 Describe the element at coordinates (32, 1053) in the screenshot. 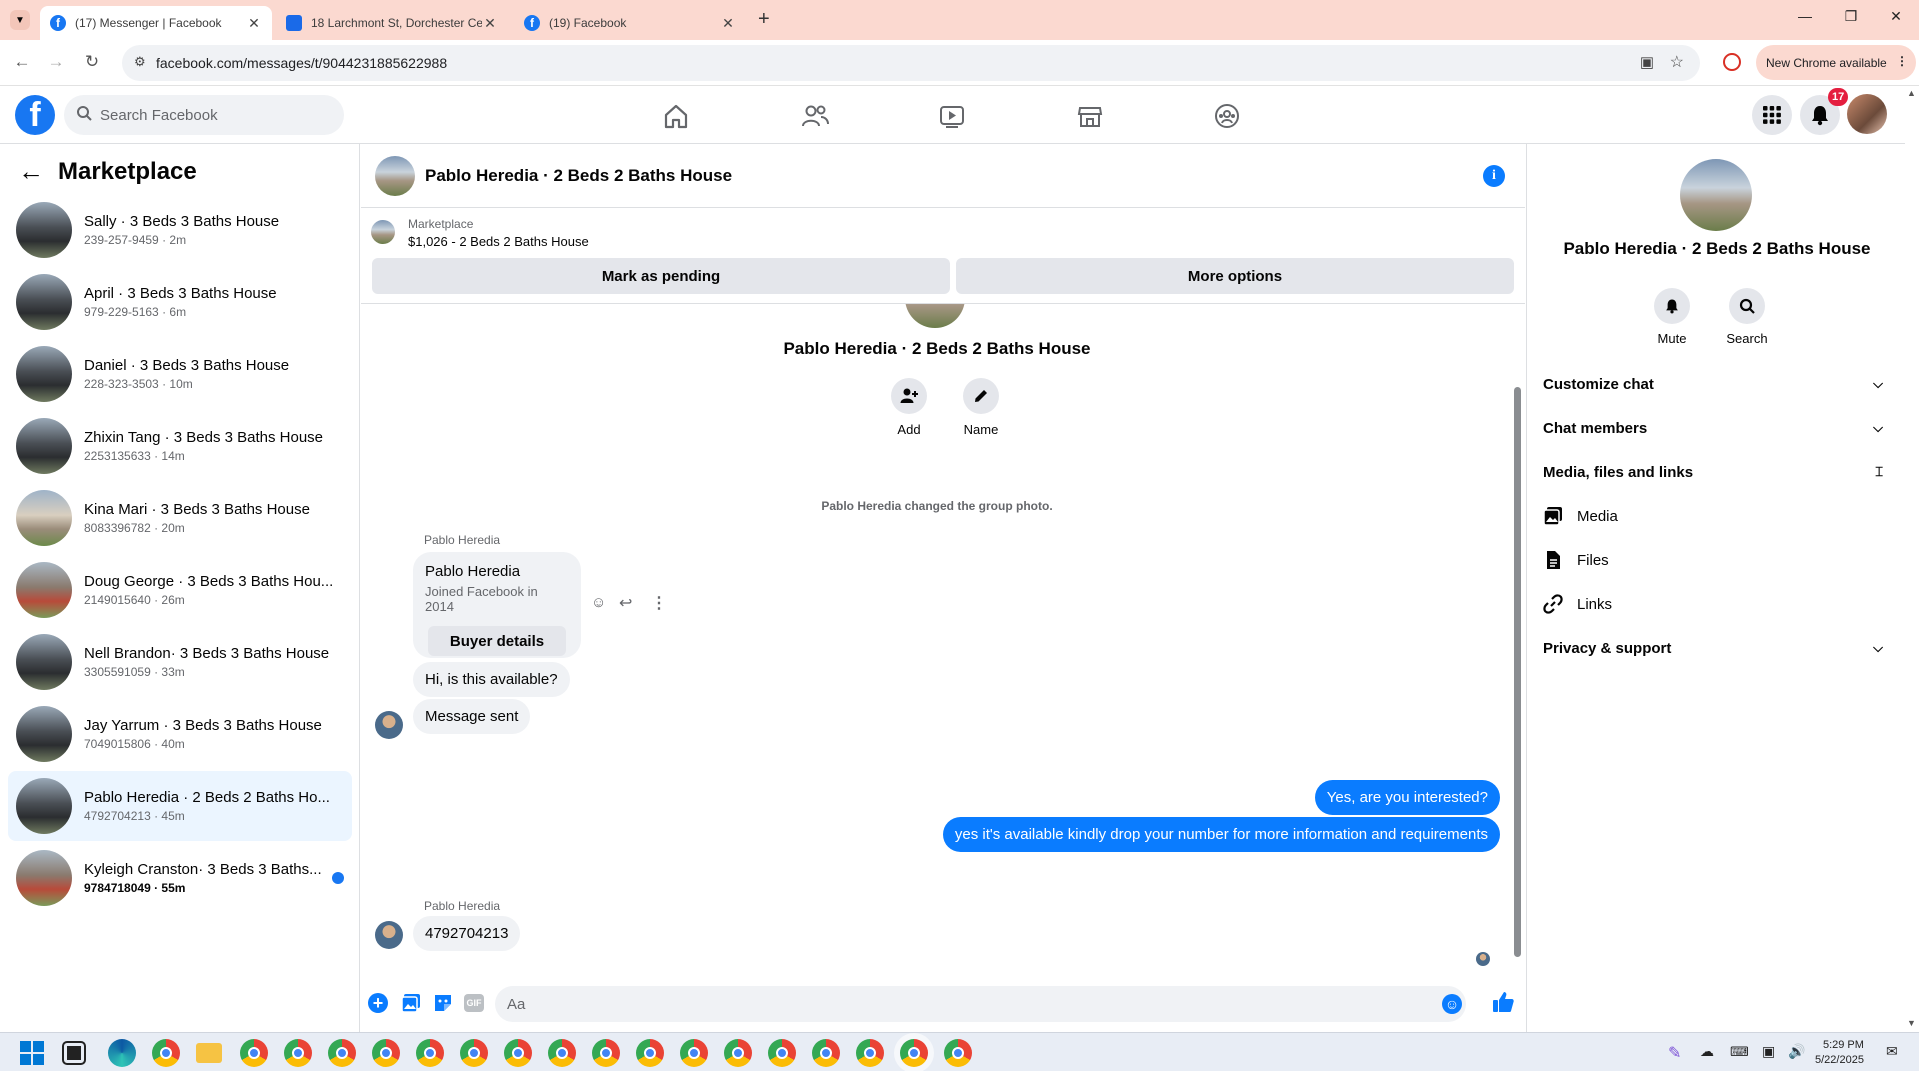

I see `start-button-icon` at that location.